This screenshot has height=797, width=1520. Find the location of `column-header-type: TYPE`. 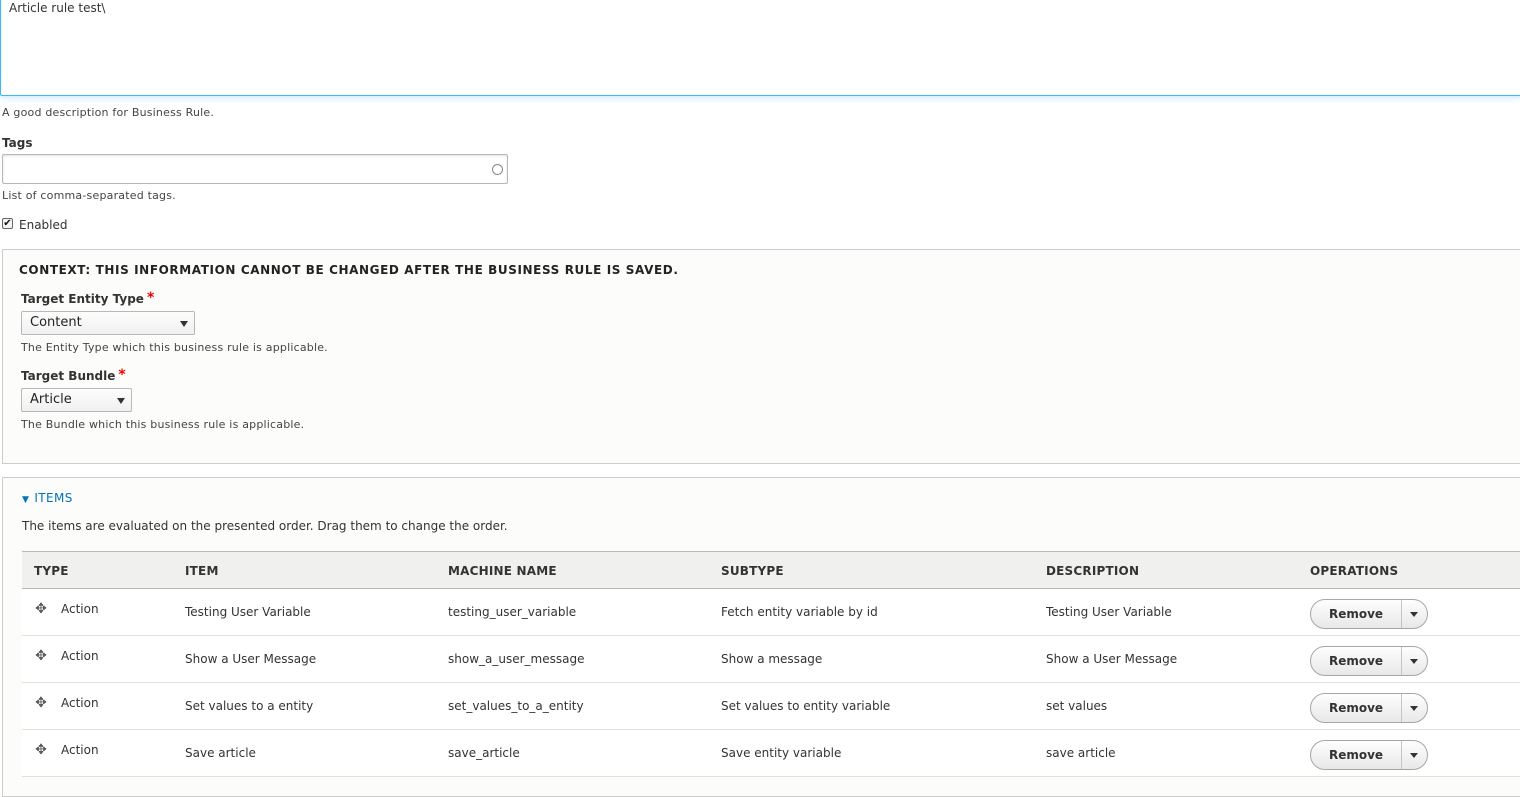

column-header-type: TYPE is located at coordinates (51, 571).